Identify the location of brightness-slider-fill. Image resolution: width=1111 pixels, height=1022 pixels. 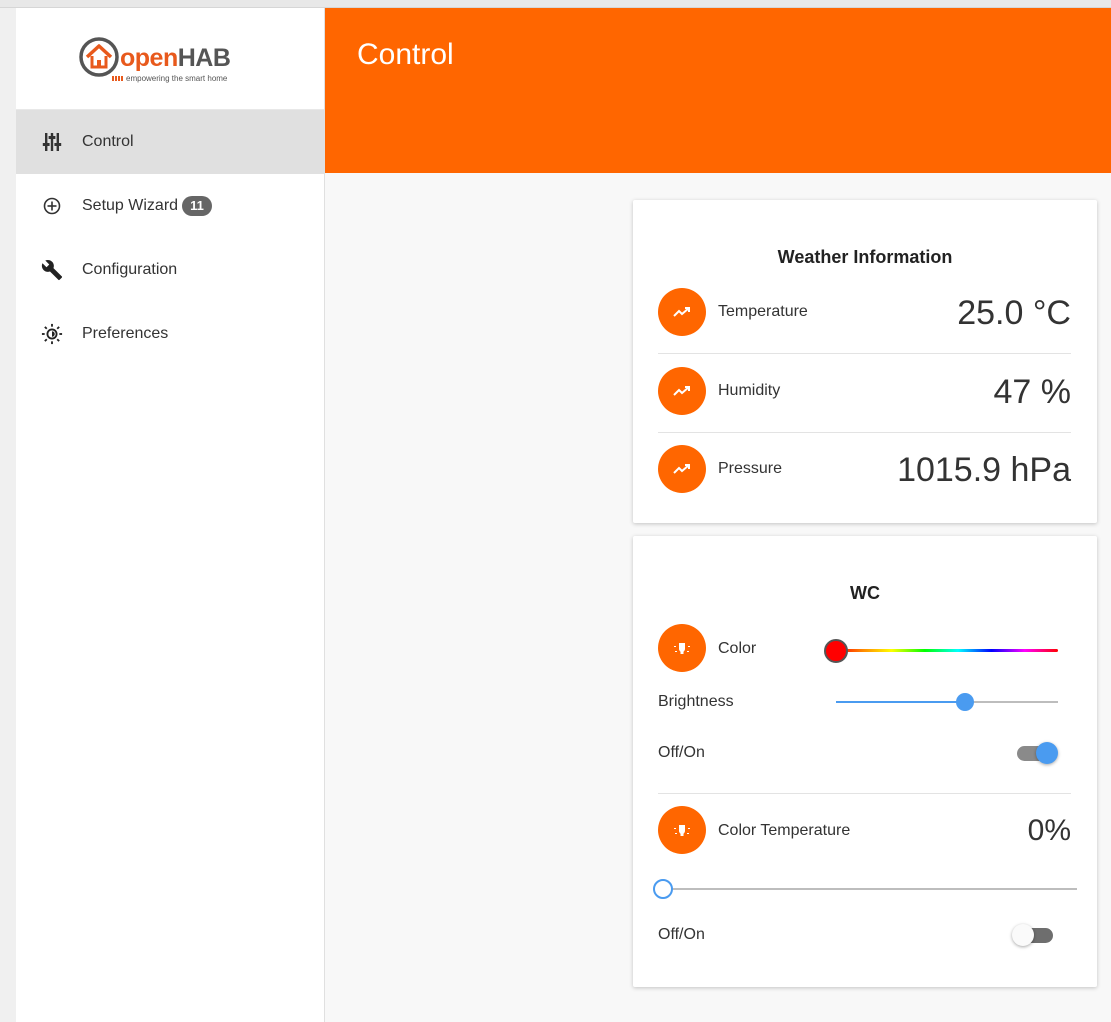
(900, 702).